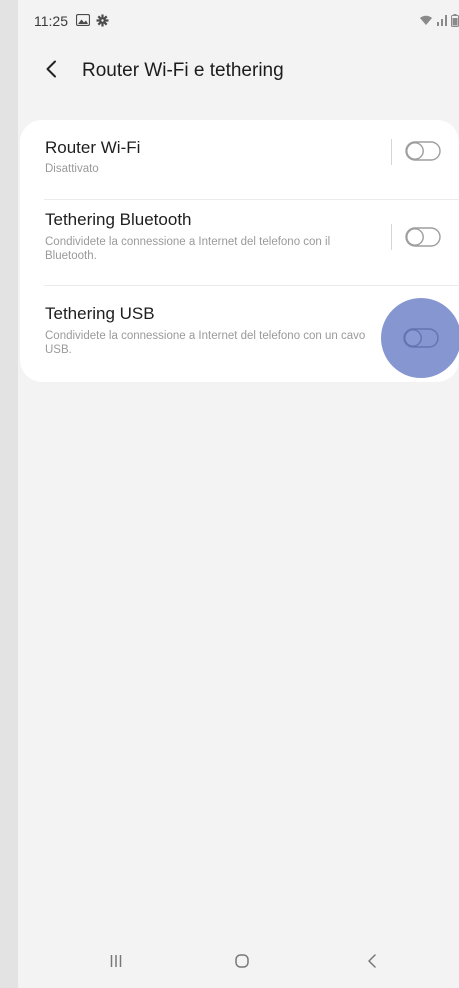 The width and height of the screenshot is (459, 988). I want to click on status-time: 11:25, so click(51, 21).